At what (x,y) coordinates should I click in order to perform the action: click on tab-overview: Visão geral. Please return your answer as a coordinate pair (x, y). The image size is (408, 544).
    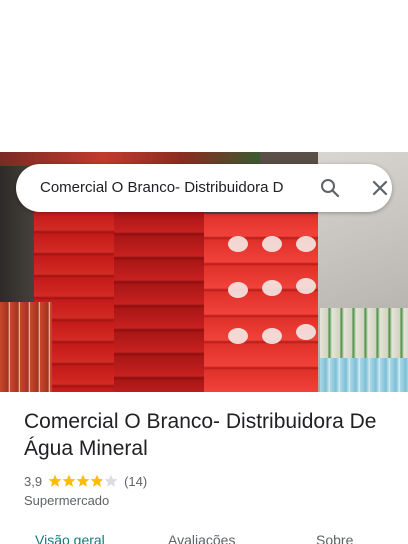
    Looking at the image, I should click on (70, 538).